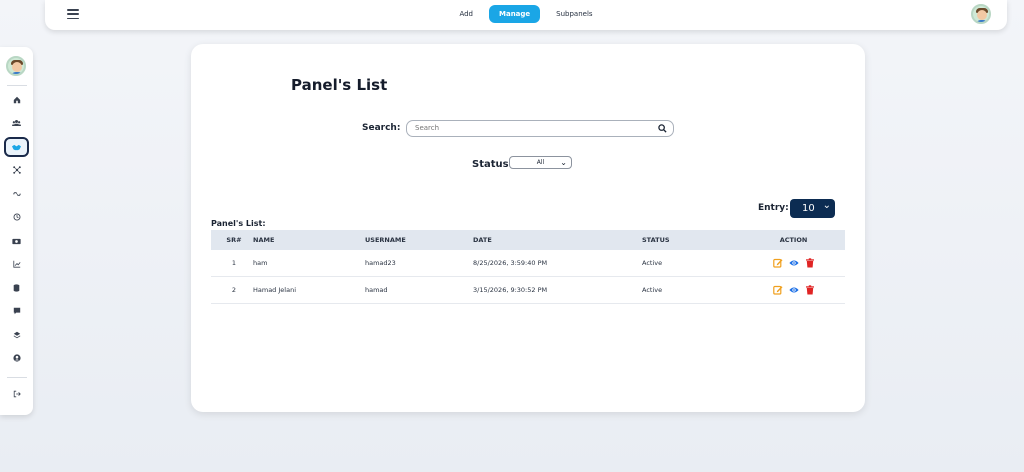  What do you see at coordinates (16, 358) in the screenshot?
I see `user-circle-icon` at bounding box center [16, 358].